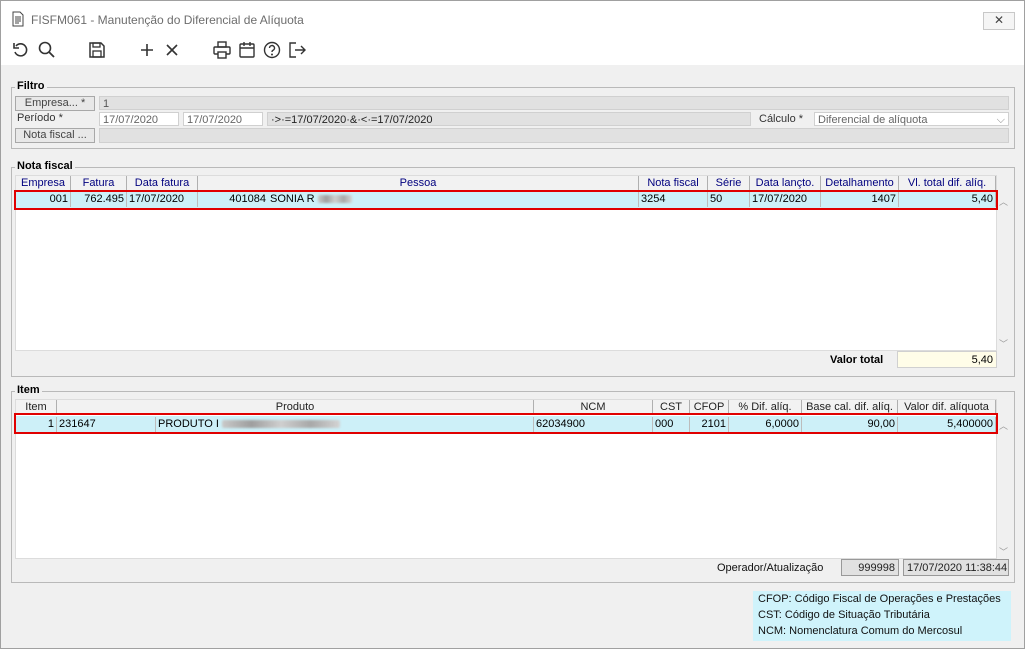 Image resolution: width=1025 pixels, height=649 pixels. Describe the element at coordinates (673, 199) in the screenshot. I see `cell-nota-fiscal: 3254` at that location.